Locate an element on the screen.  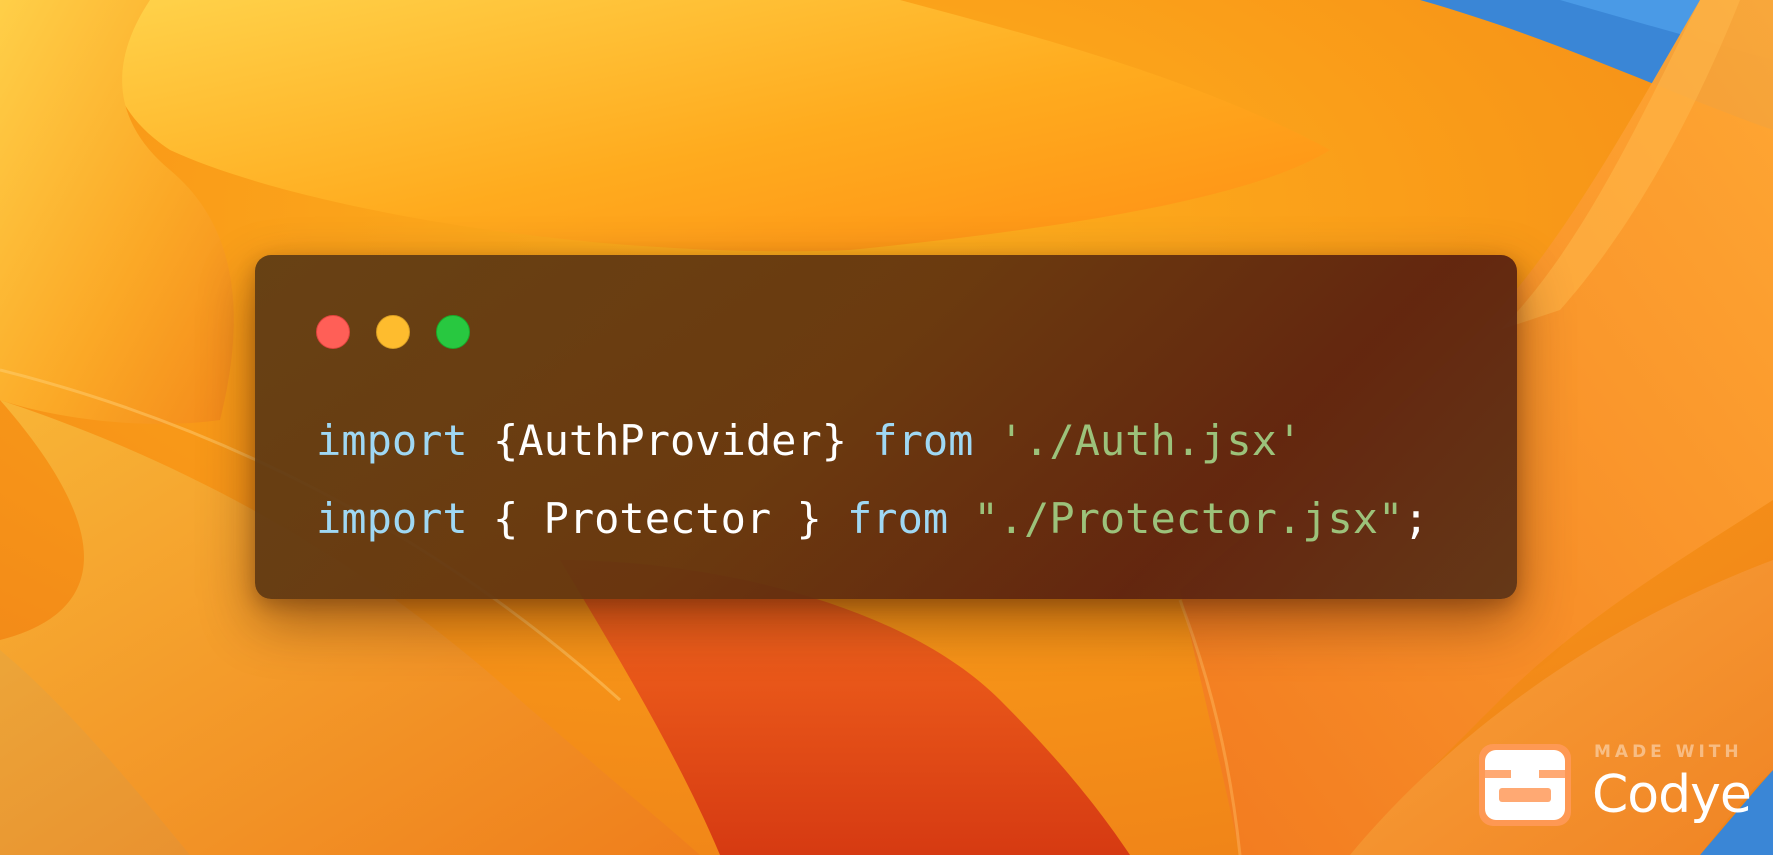
close-button is located at coordinates (333, 332).